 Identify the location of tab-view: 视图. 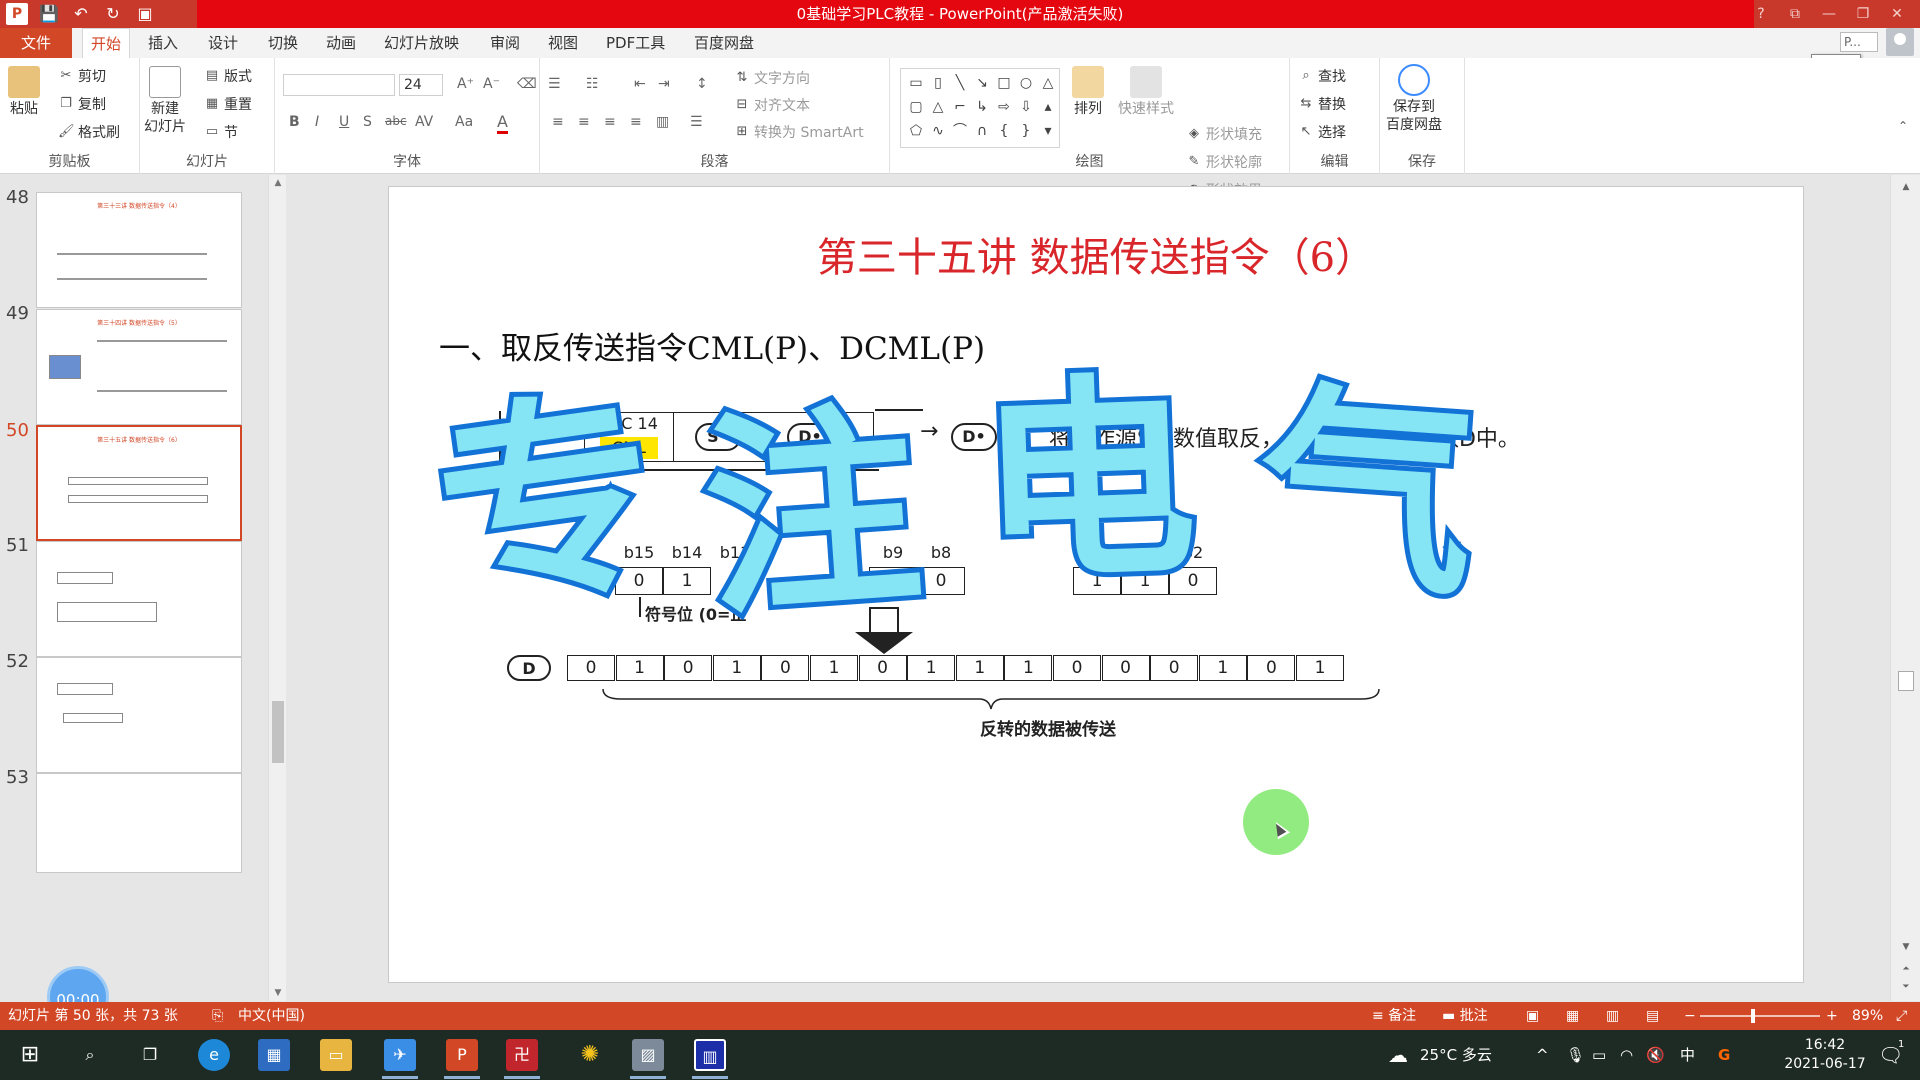
(563, 43).